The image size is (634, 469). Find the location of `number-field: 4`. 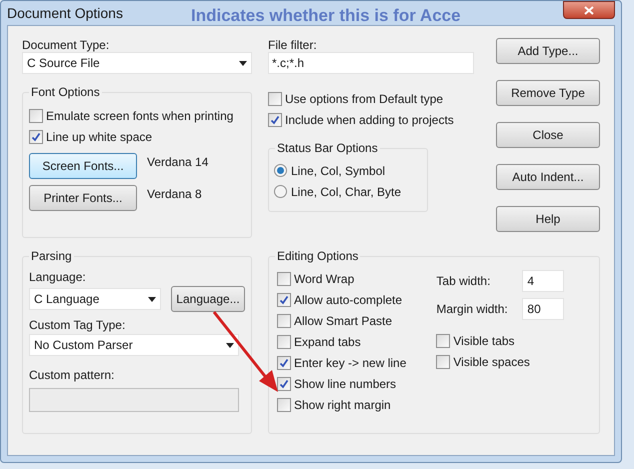

number-field: 4 is located at coordinates (543, 281).